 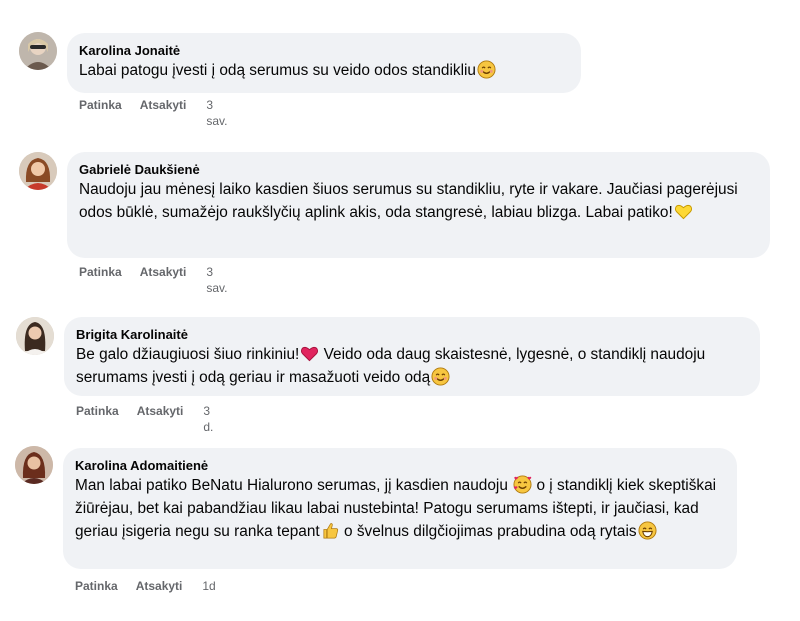 What do you see at coordinates (683, 211) in the screenshot?
I see `yellow-heart-icon` at bounding box center [683, 211].